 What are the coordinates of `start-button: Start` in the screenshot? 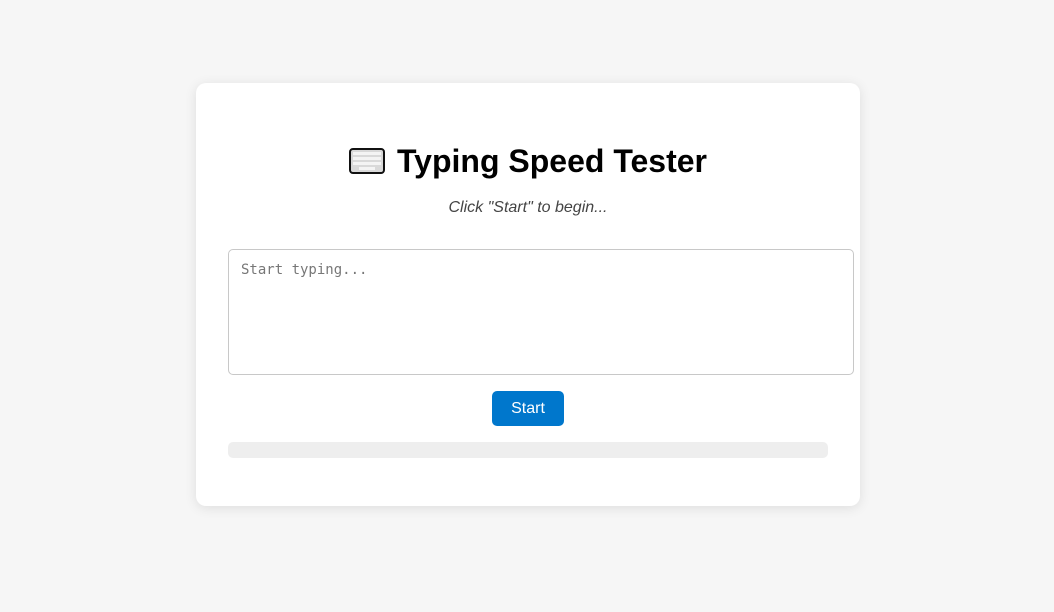 It's located at (528, 408).